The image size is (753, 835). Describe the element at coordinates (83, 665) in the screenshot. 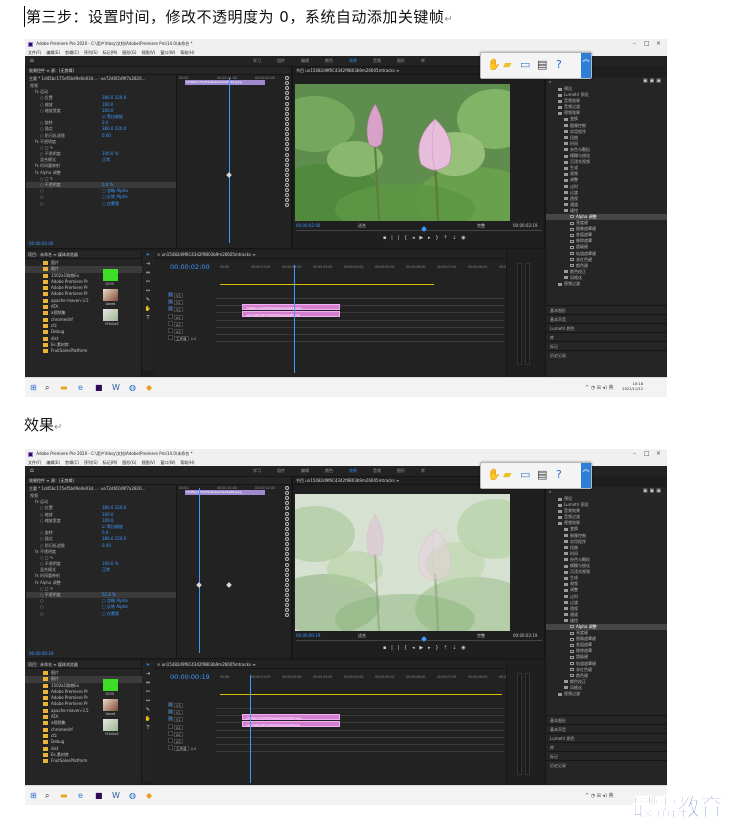

I see `project-panel-tabs: 项目：未命名 ≡ 媒体浏览器` at that location.